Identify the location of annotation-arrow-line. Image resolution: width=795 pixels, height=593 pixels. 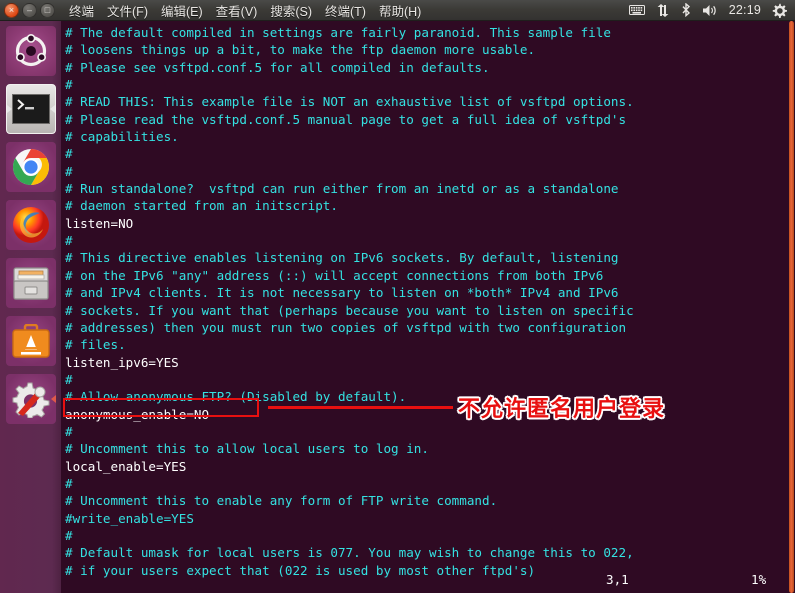
(360, 407).